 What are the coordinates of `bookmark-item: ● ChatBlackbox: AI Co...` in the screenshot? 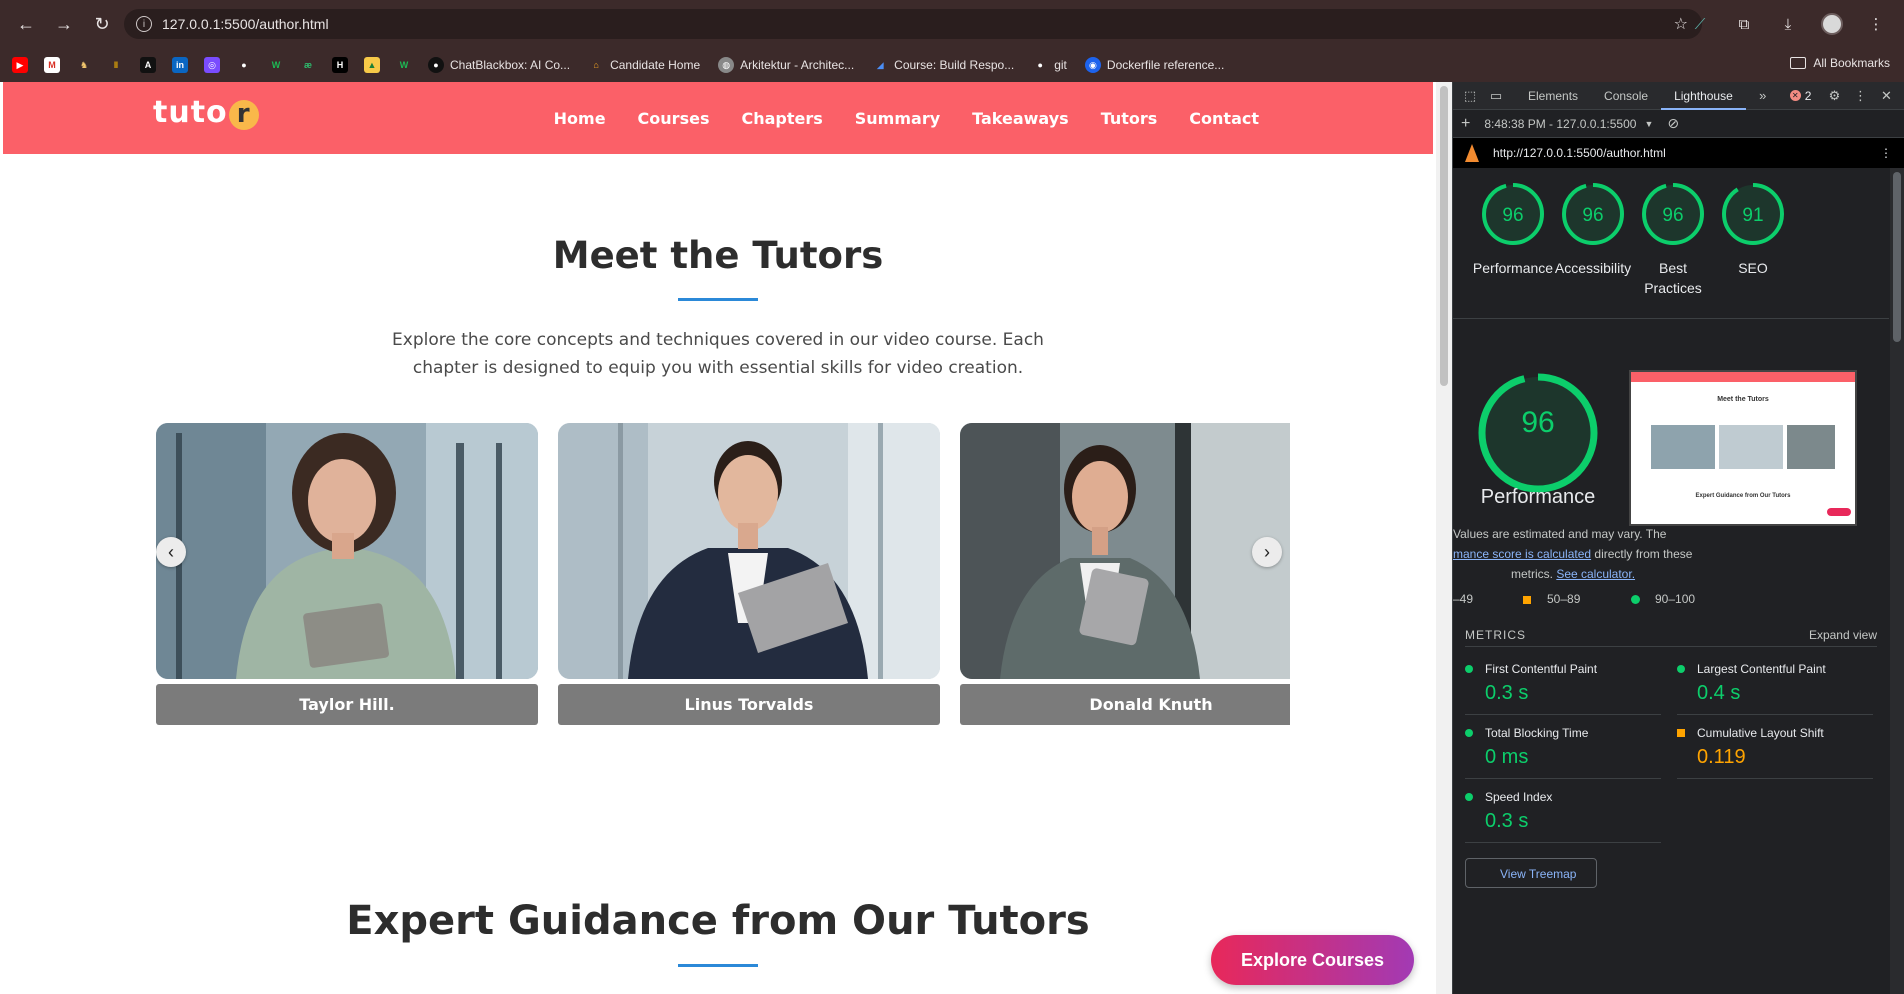 It's located at (499, 65).